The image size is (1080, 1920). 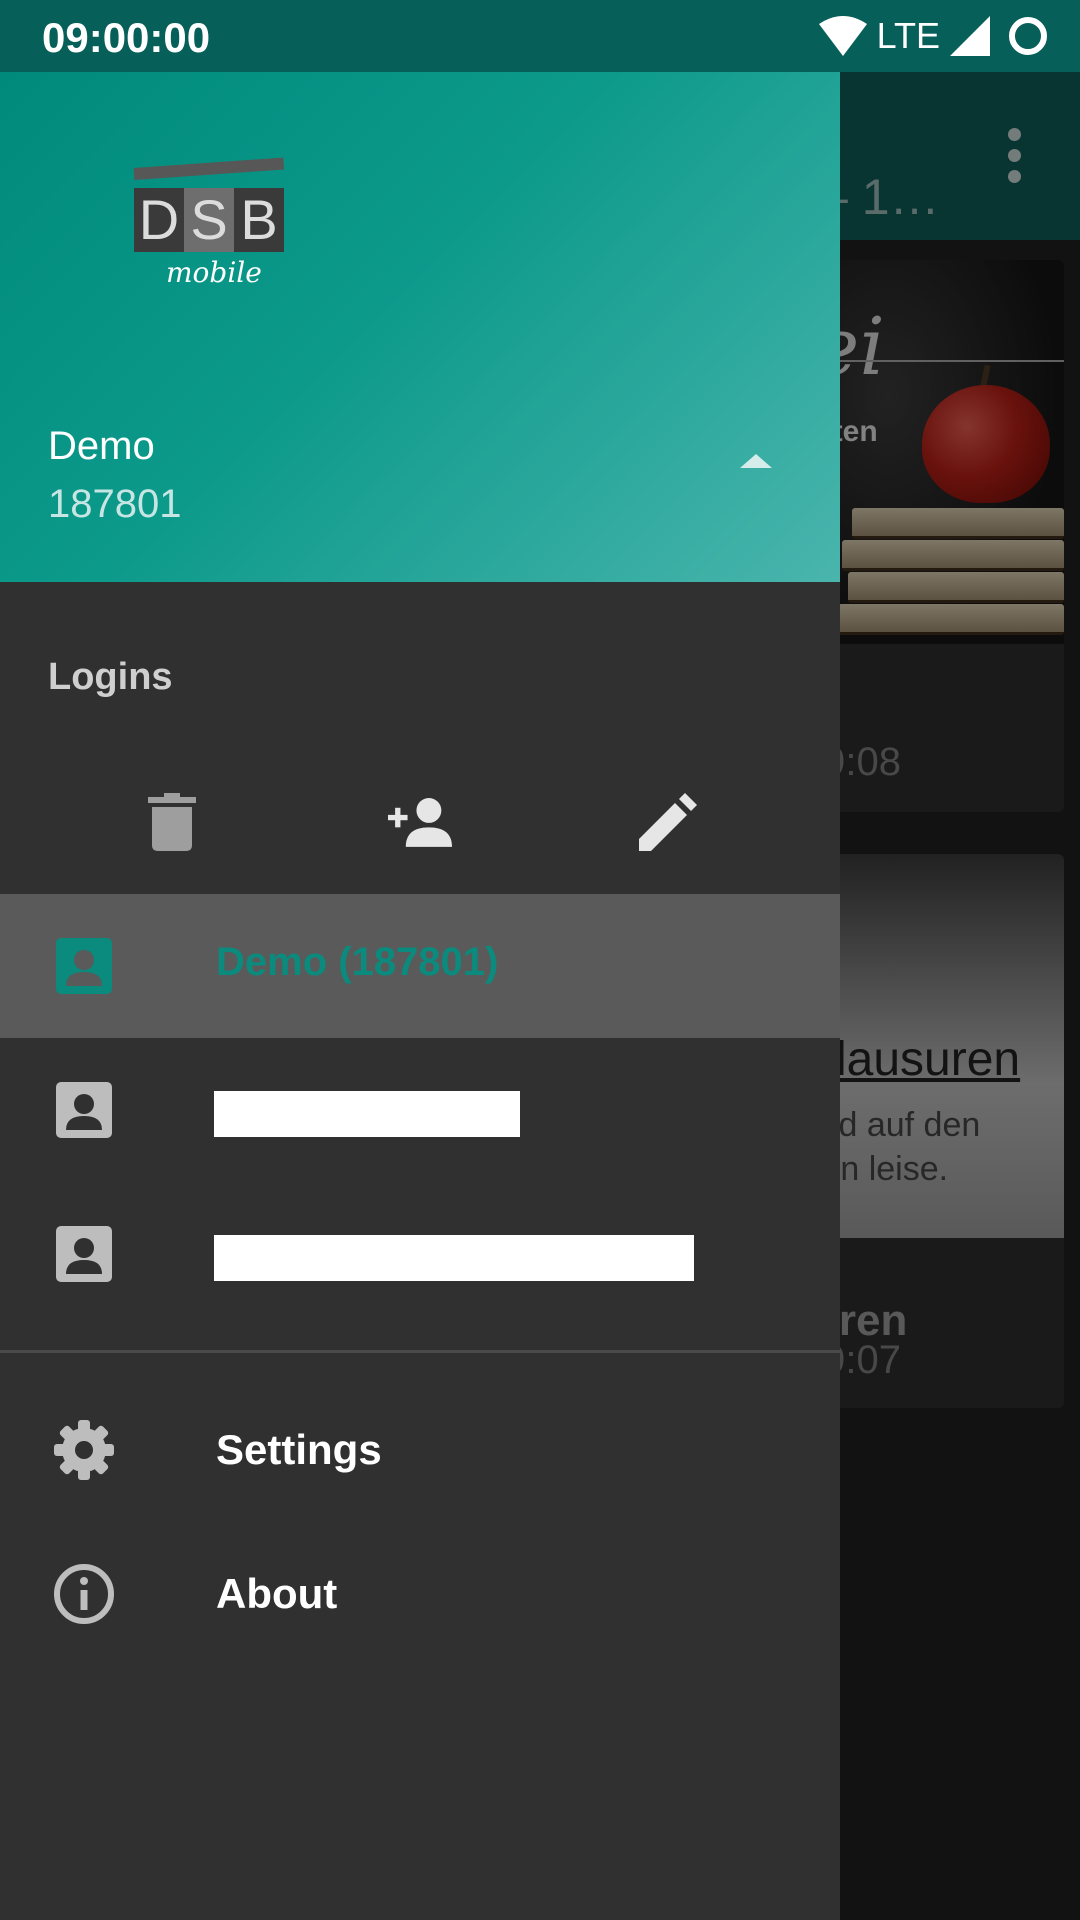 What do you see at coordinates (908, 35) in the screenshot?
I see `network-label: LTE` at bounding box center [908, 35].